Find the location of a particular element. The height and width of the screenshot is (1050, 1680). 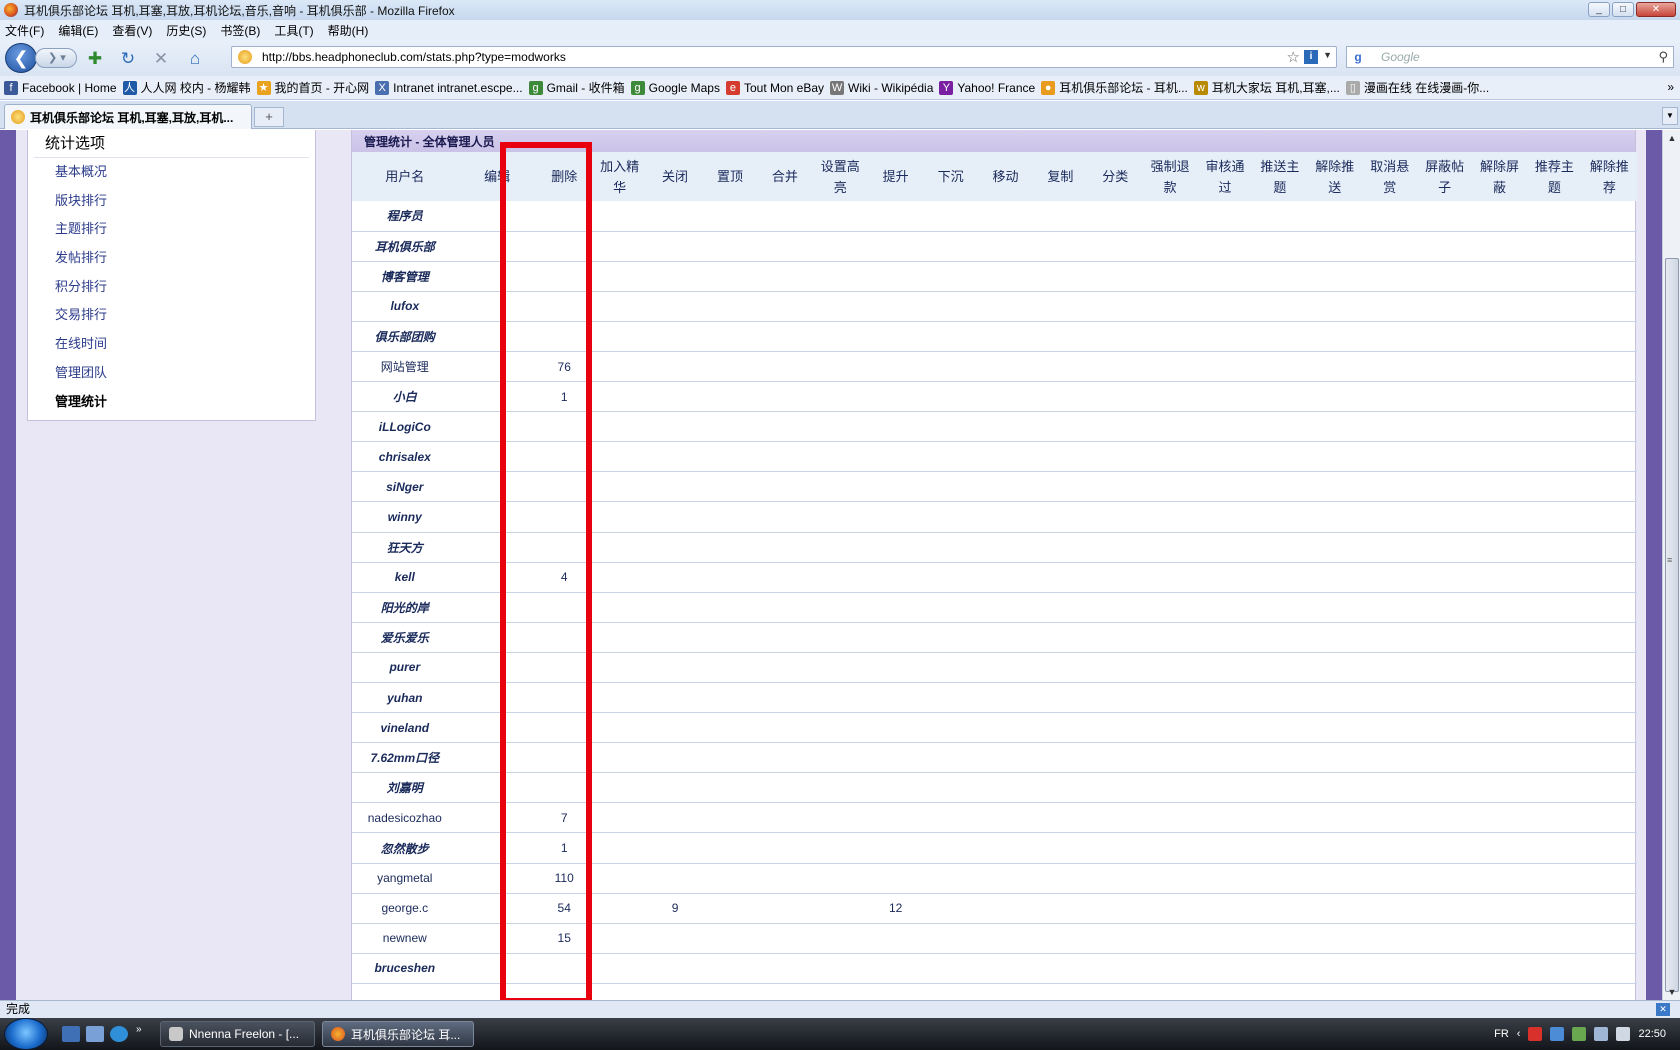

search-icon: ⚲ is located at coordinates (1663, 57).